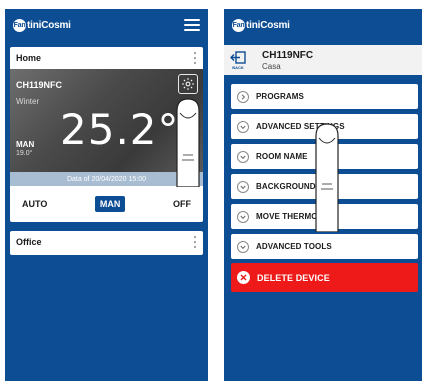  What do you see at coordinates (238, 67) in the screenshot?
I see `back-label: BACK` at bounding box center [238, 67].